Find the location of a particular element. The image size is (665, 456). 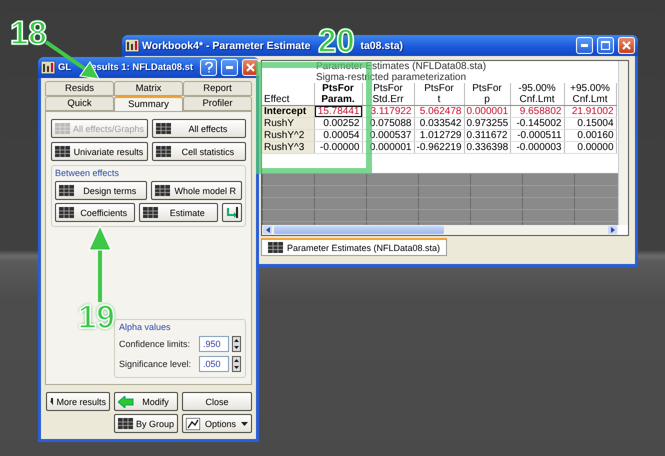

dialog-button: Close is located at coordinates (217, 401).